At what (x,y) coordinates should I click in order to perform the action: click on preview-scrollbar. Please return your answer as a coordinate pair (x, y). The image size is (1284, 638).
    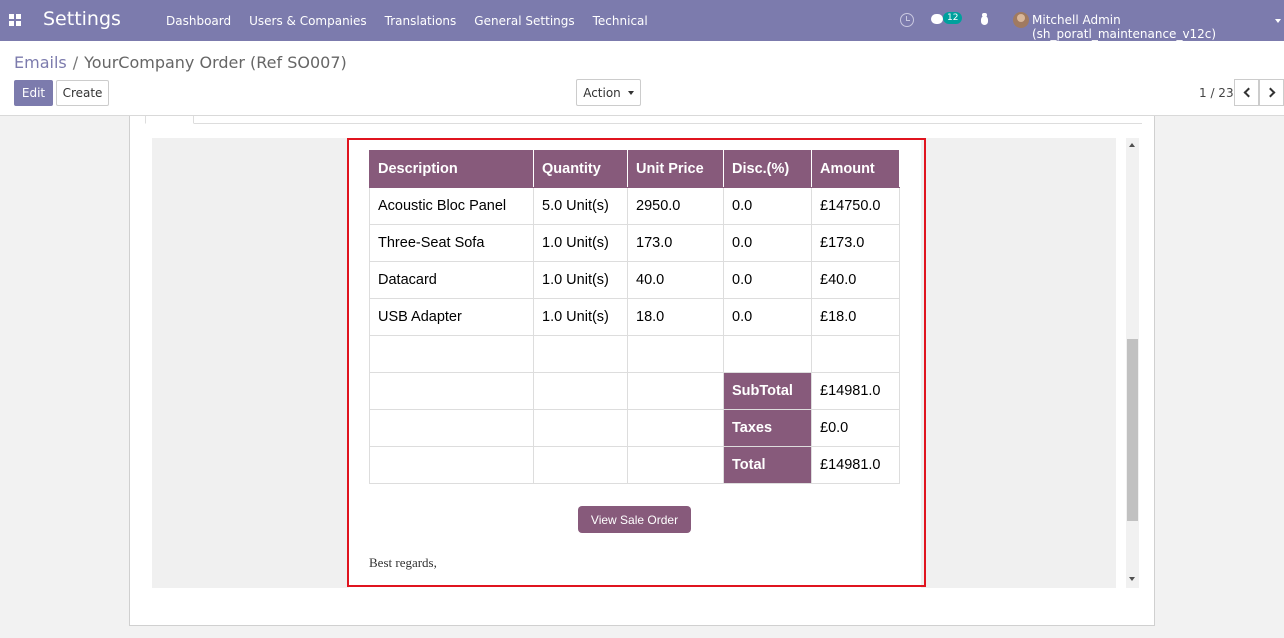
    Looking at the image, I should click on (1132, 363).